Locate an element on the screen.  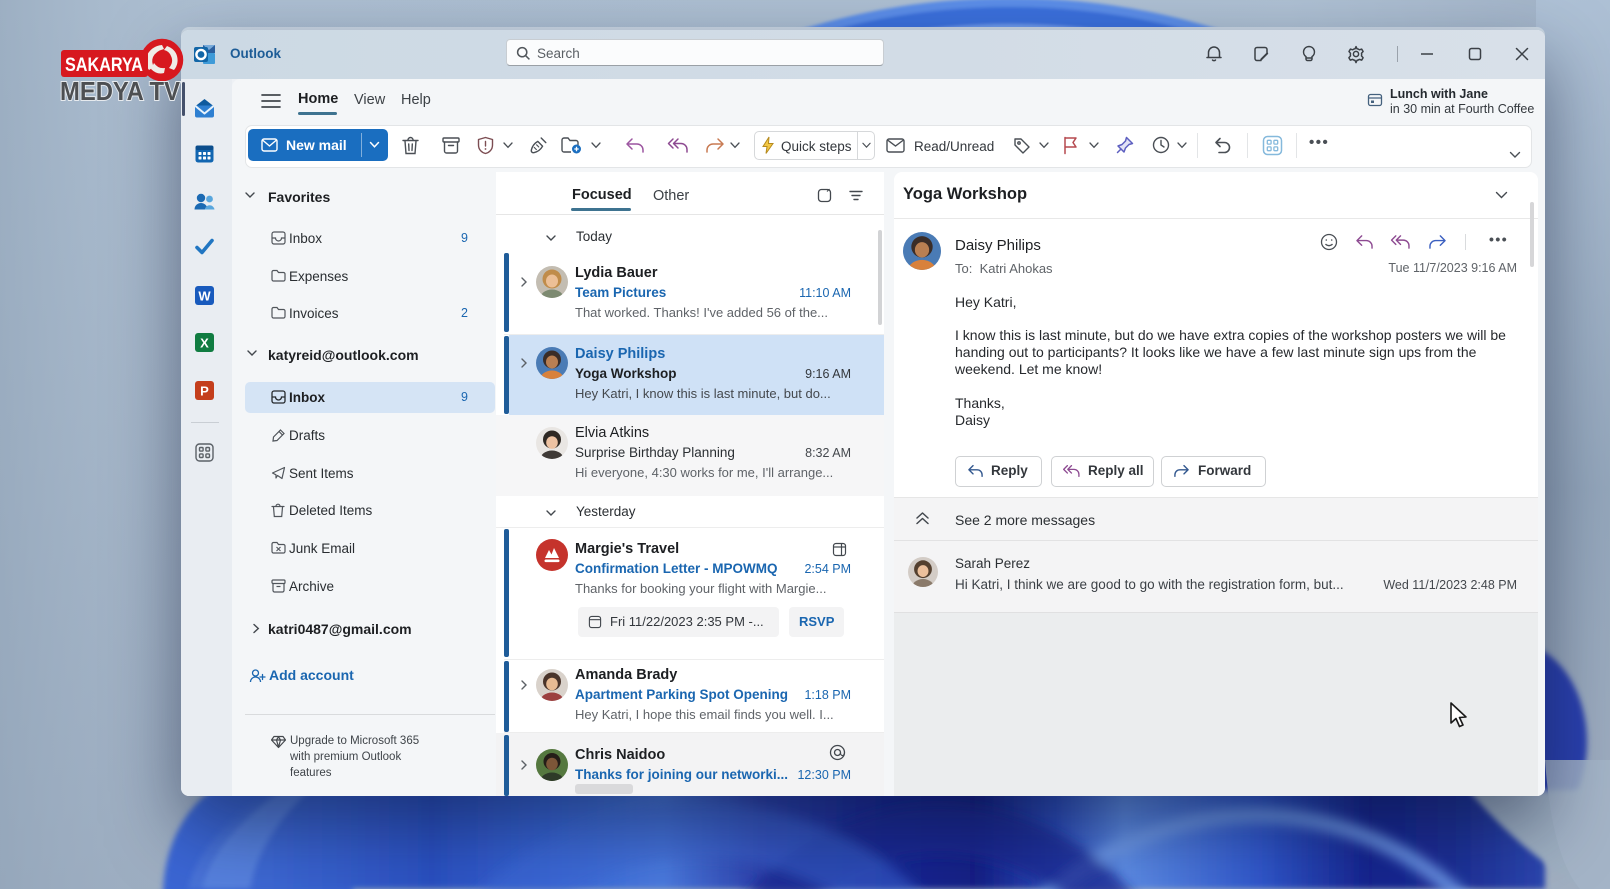
svg-text: P is located at coordinates (204, 391).